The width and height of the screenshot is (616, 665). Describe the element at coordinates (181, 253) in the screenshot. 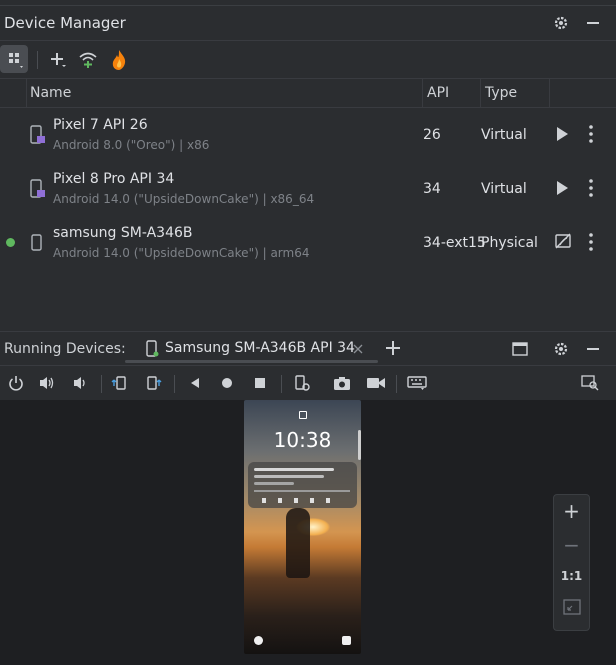

I see `device-details: Android 14.0 ("UpsideDownCake") | arm64` at that location.